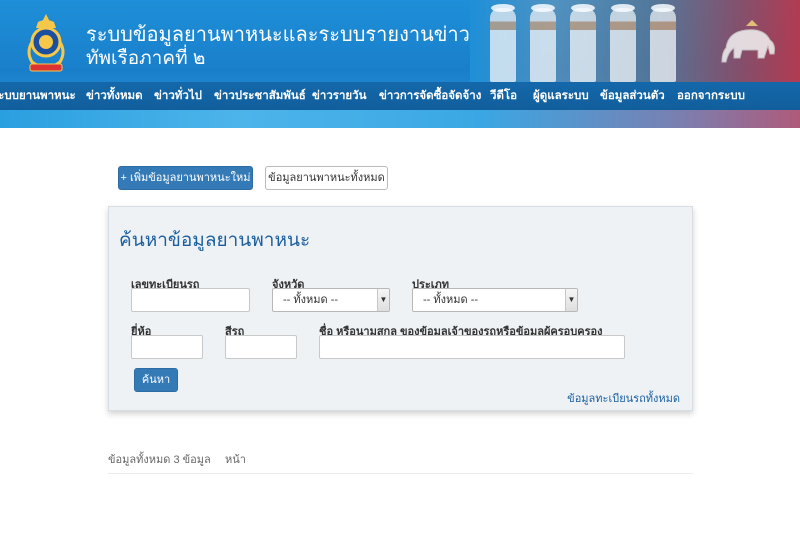 The image size is (800, 560). I want to click on elephant-emblem-icon, so click(748, 41).